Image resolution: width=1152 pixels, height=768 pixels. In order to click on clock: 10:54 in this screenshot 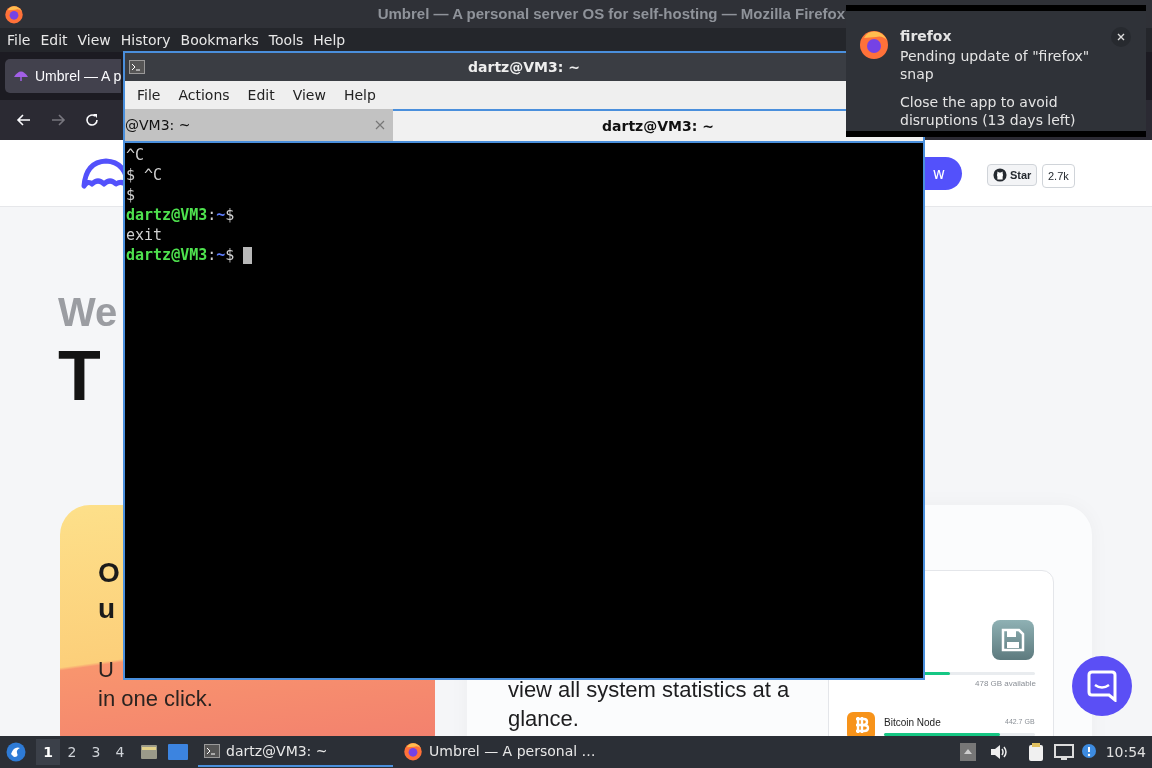, I will do `click(1125, 752)`.